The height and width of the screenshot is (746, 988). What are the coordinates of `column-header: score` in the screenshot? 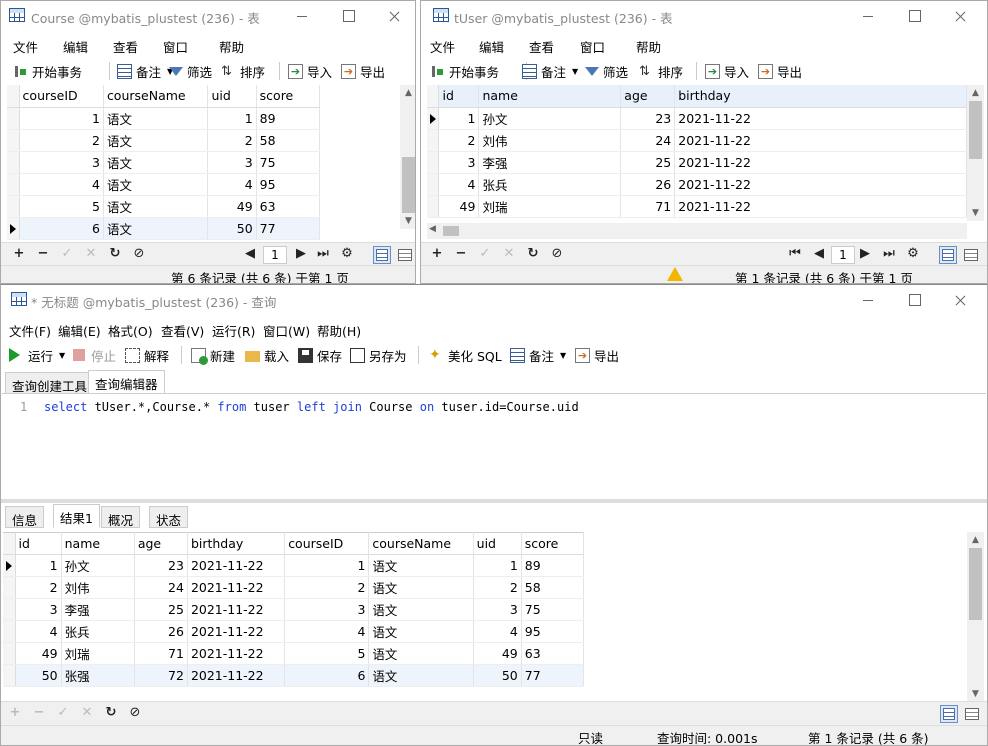 It's located at (553, 543).